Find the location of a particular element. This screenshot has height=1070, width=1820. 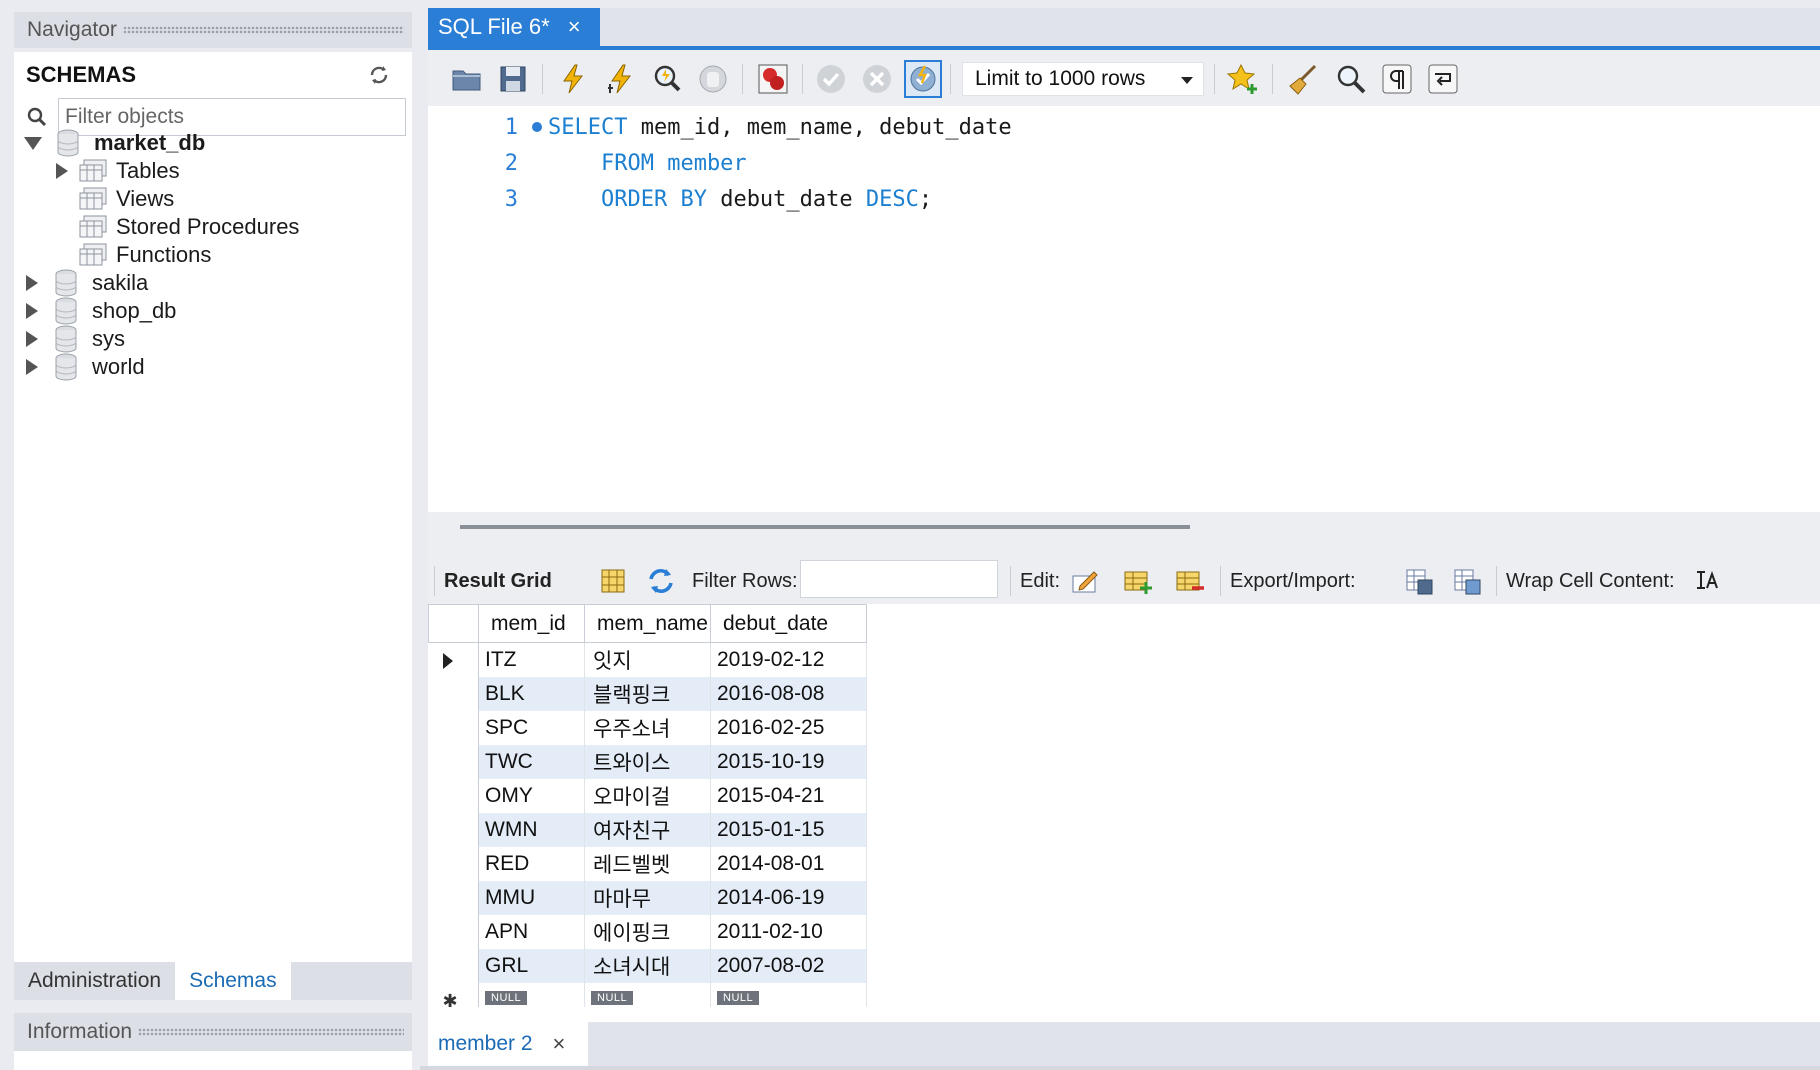

autocommit-toggle is located at coordinates (923, 79).